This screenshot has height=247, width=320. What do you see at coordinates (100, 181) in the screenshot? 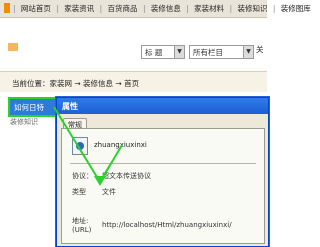
I see `arrow-head-icon` at bounding box center [100, 181].